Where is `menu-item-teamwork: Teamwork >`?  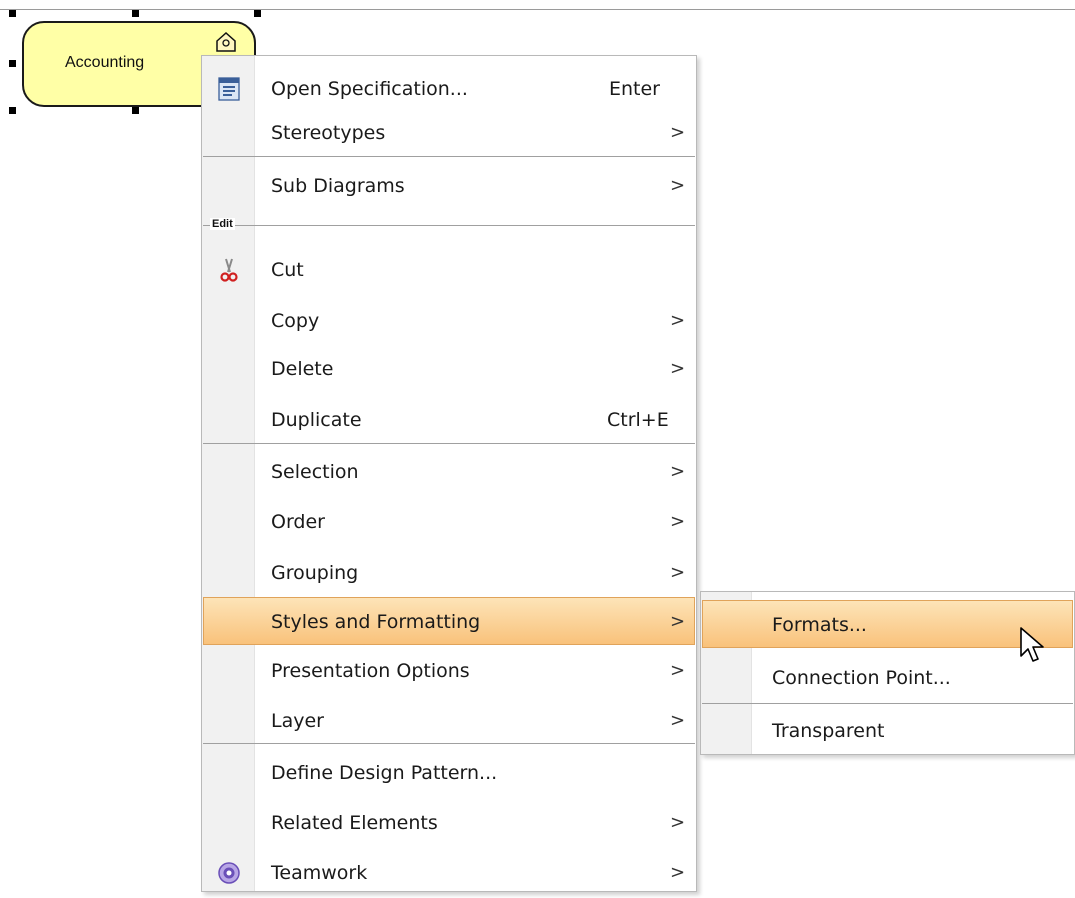
menu-item-teamwork: Teamwork > is located at coordinates (449, 873).